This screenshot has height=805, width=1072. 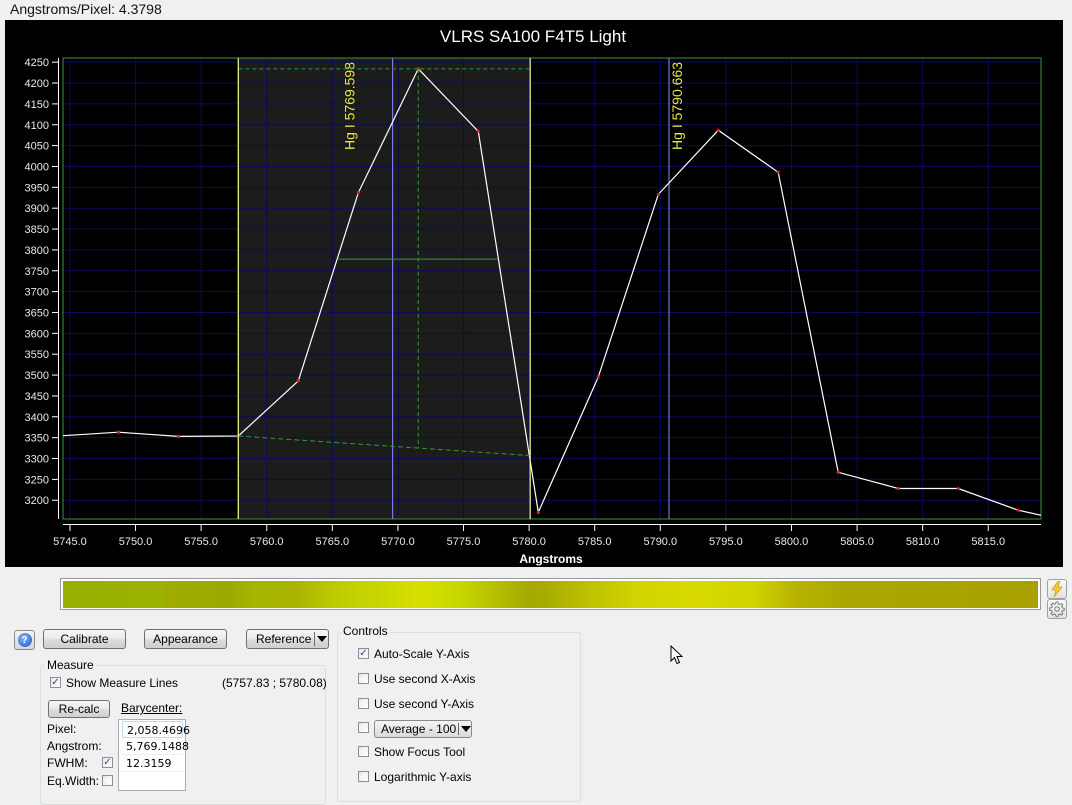 What do you see at coordinates (422, 777) in the screenshot?
I see `log-y-axis-label: Logarithmic Y-axis` at bounding box center [422, 777].